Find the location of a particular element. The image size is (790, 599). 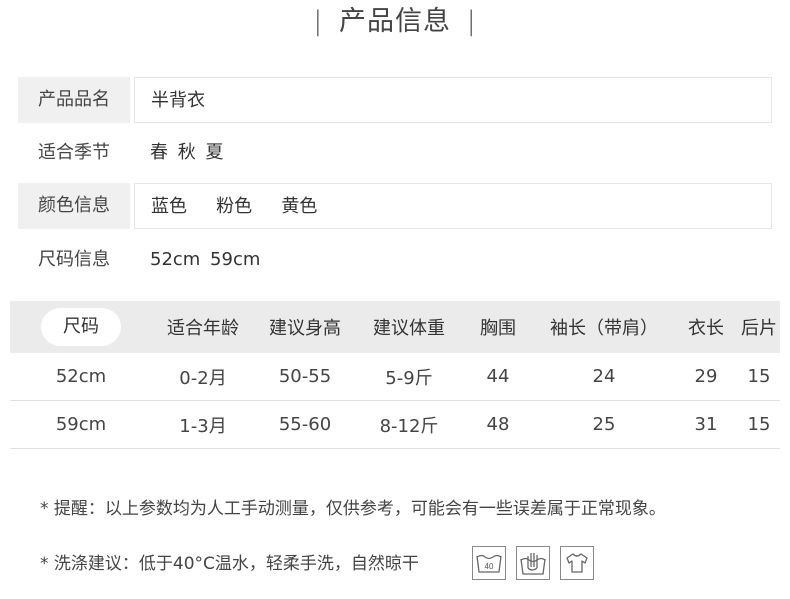

info-row-color: 颜色信息 蓝色 粉色 黄色 is located at coordinates (395, 206).